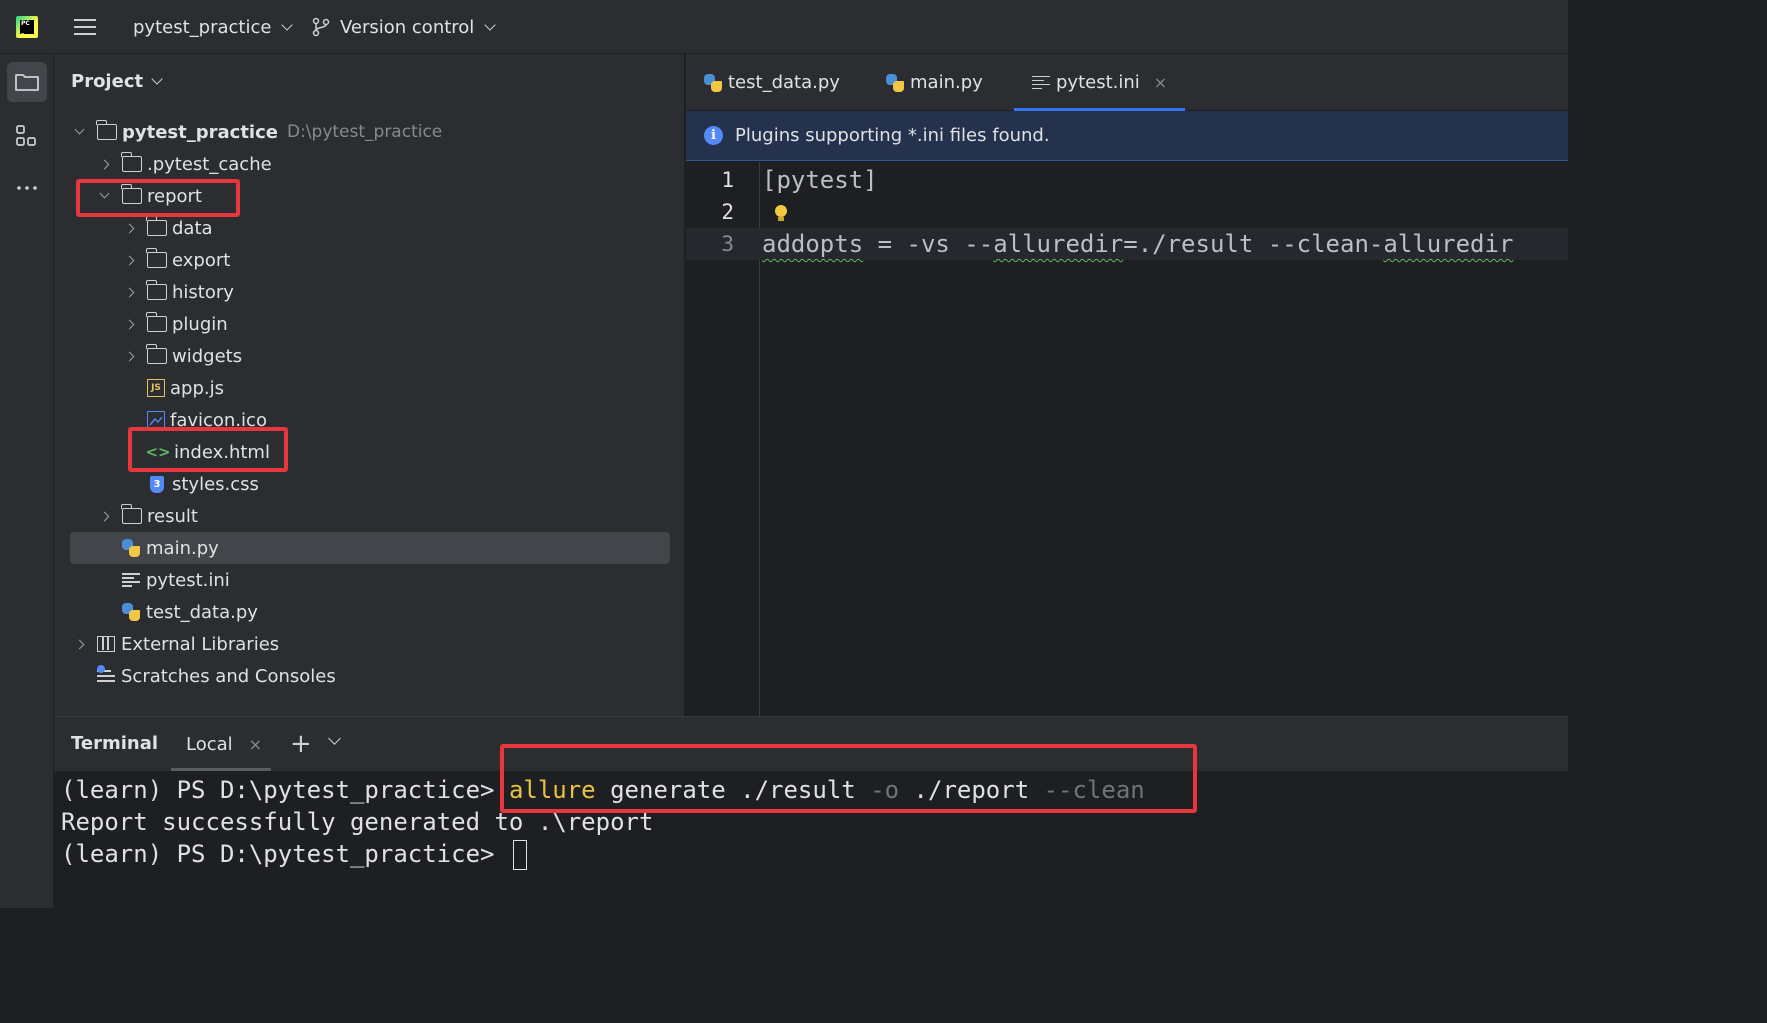  What do you see at coordinates (370, 612) in the screenshot?
I see `tree-item-test-data-py: test_data.py` at bounding box center [370, 612].